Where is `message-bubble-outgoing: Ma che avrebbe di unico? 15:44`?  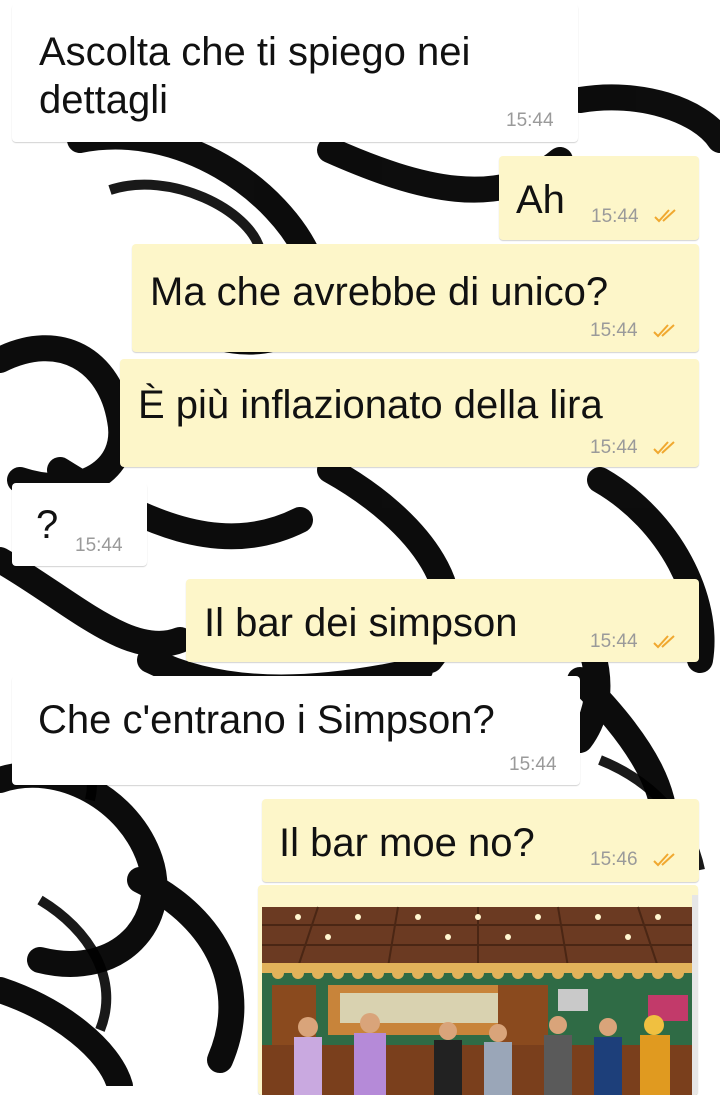 message-bubble-outgoing: Ma che avrebbe di unico? 15:44 is located at coordinates (415, 298).